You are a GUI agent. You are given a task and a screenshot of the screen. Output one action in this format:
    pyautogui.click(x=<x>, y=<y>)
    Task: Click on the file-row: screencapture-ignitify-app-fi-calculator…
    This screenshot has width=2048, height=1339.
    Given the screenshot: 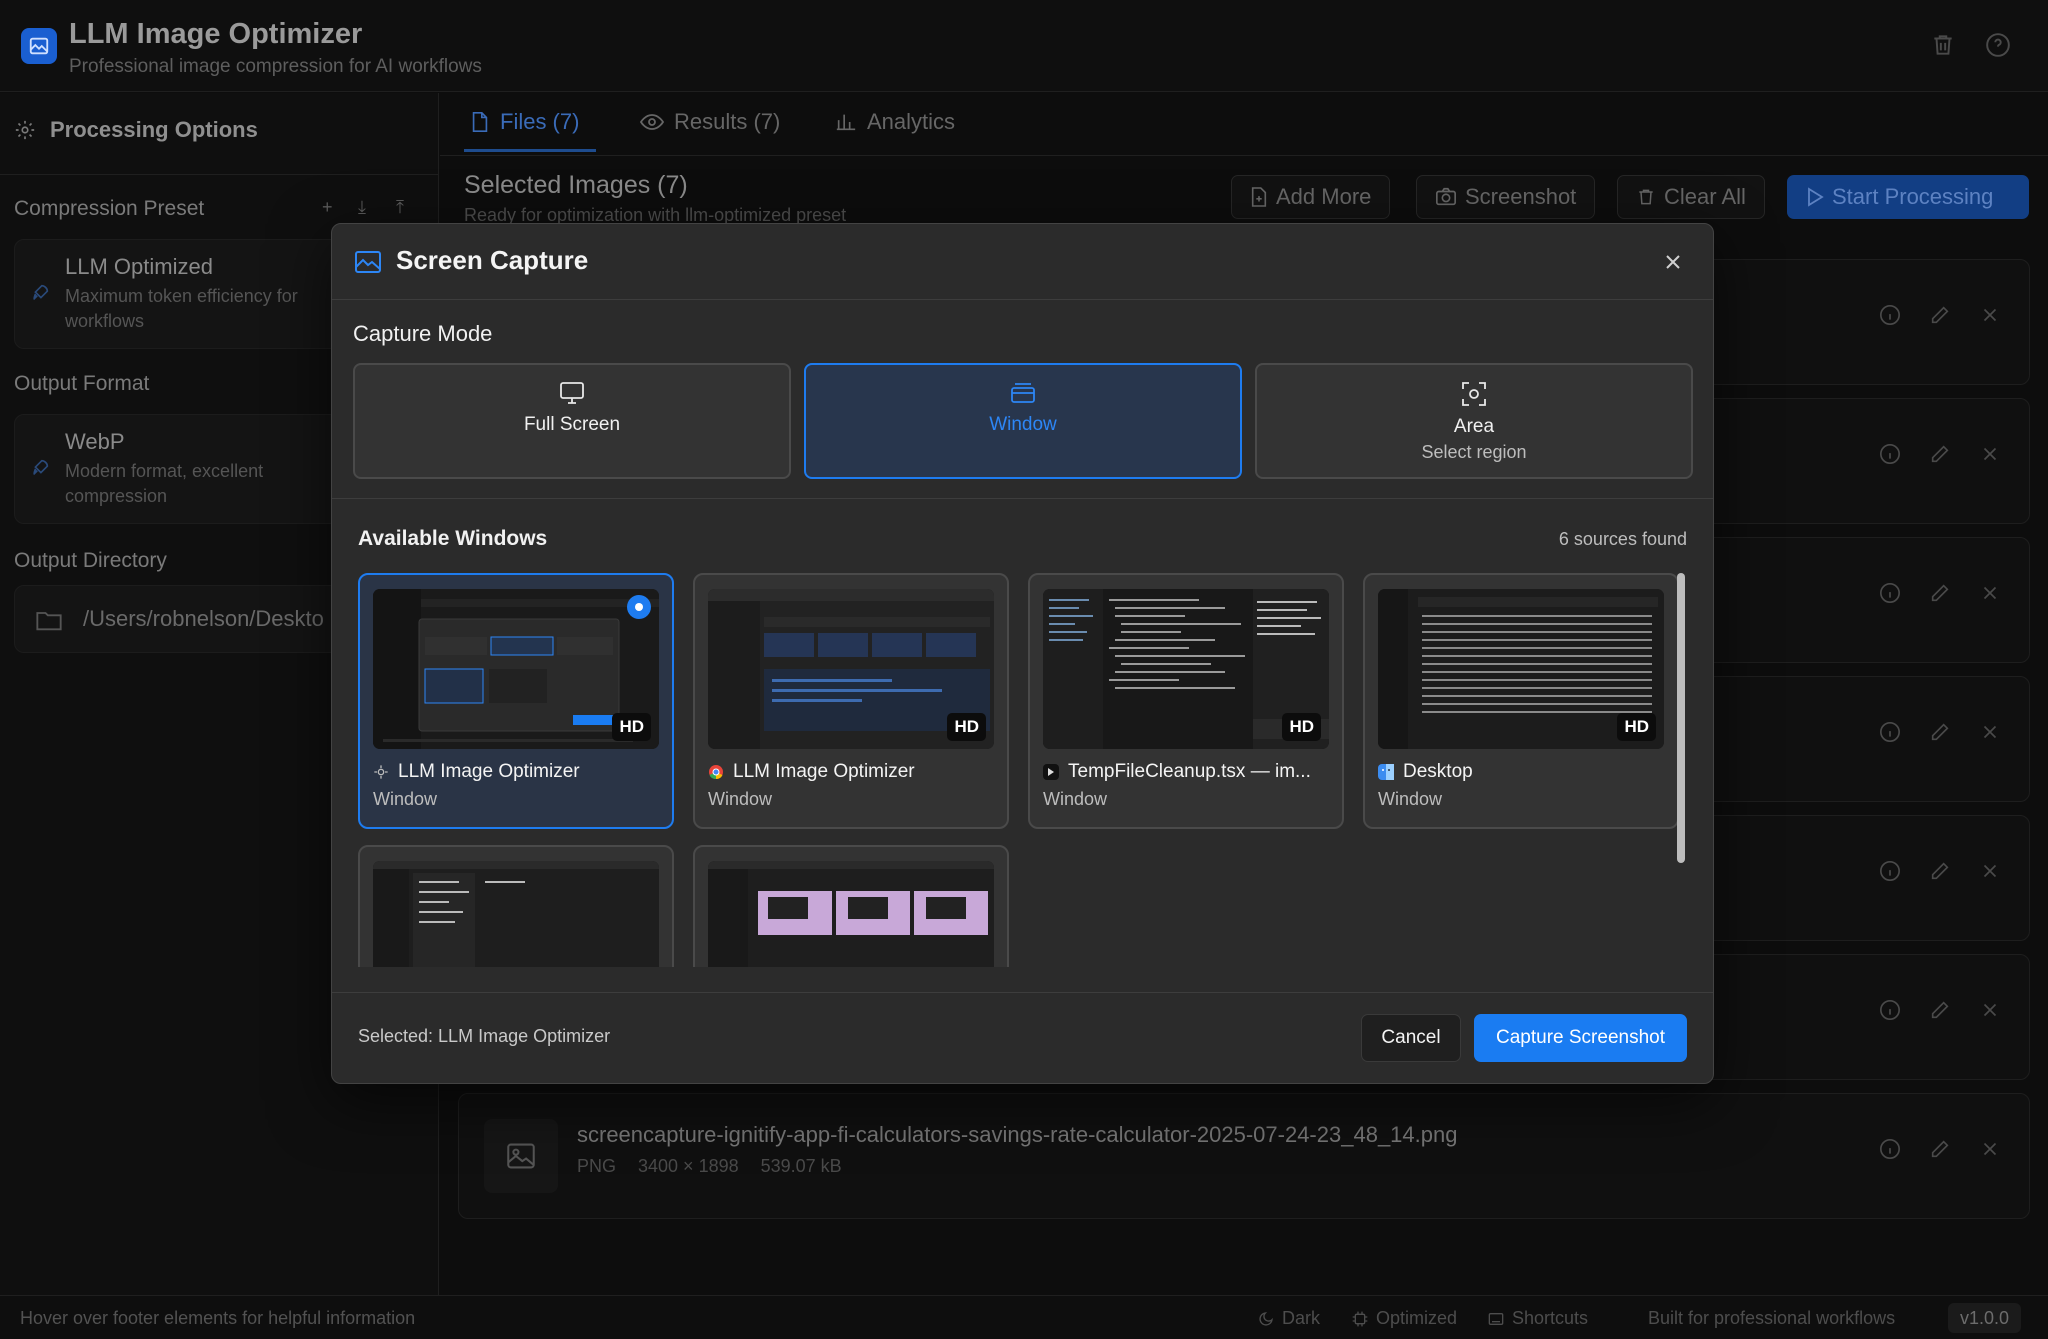 What is the action you would take?
    pyautogui.click(x=1244, y=1156)
    